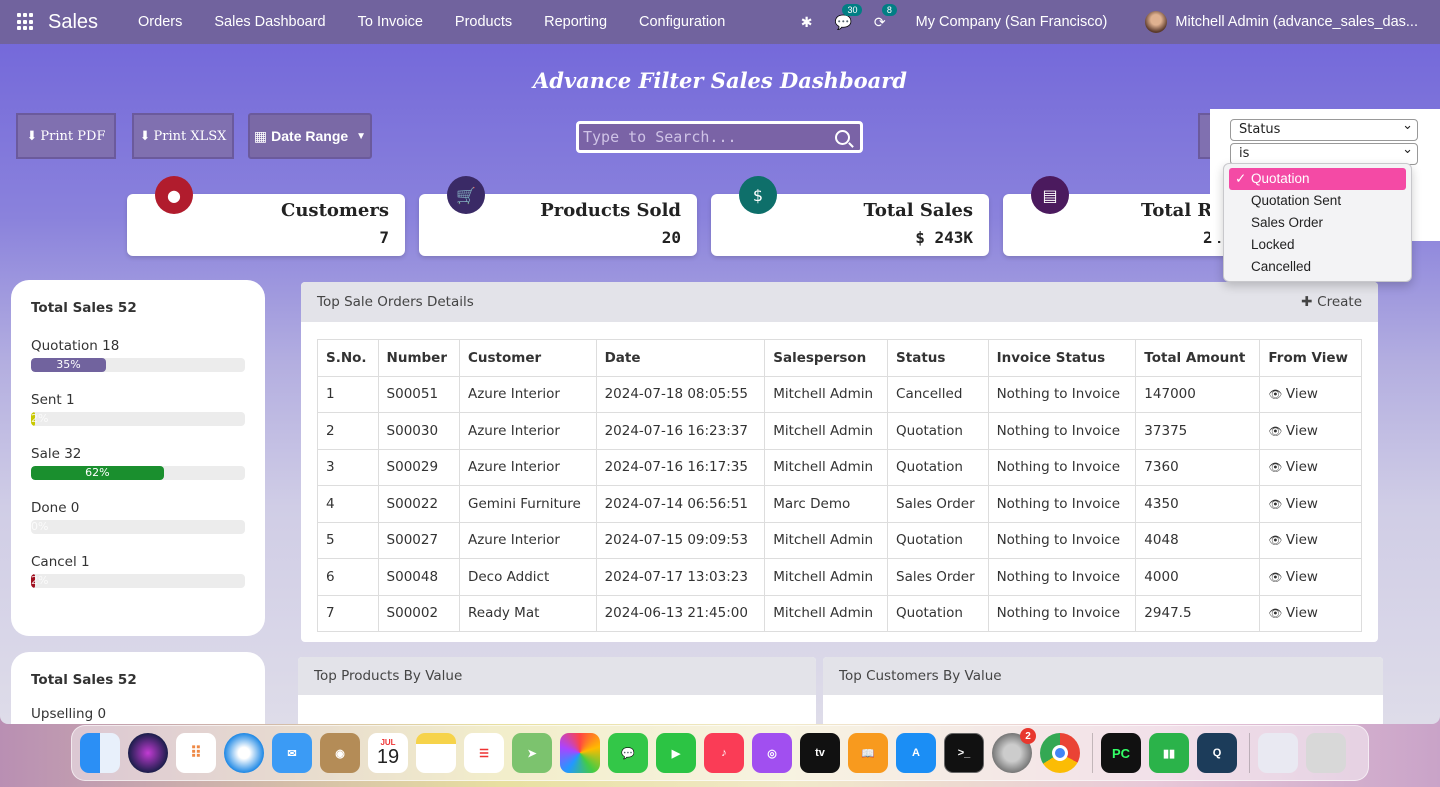 The height and width of the screenshot is (787, 1440). Describe the element at coordinates (196, 753) in the screenshot. I see `launchpad-icon: ⠿` at that location.